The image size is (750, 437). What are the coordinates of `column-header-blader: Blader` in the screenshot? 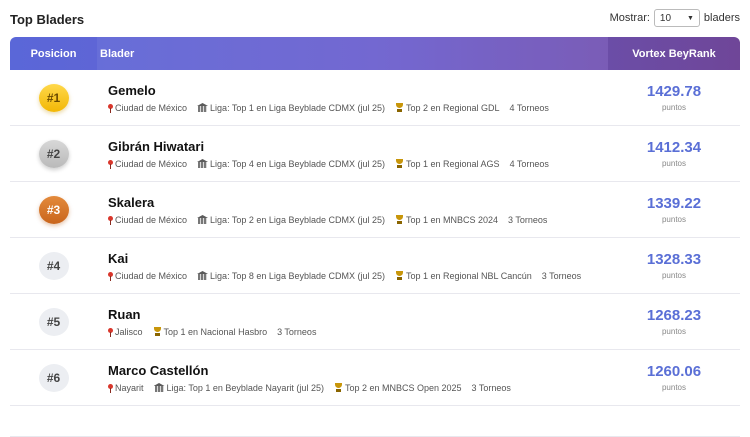 It's located at (352, 53).